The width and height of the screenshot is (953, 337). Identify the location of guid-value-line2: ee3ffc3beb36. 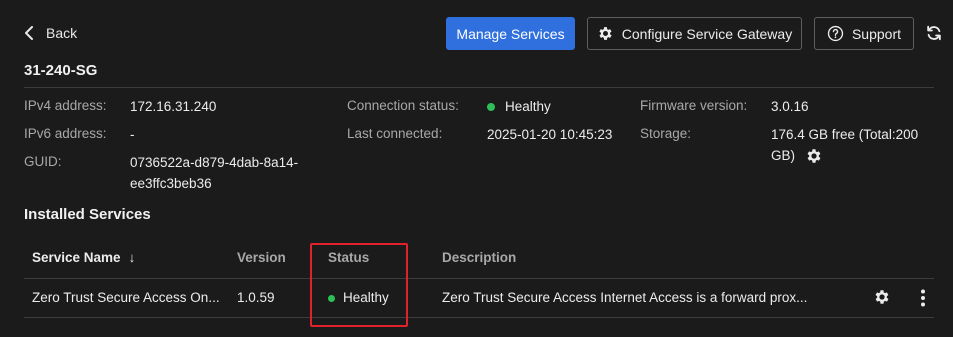
(171, 183).